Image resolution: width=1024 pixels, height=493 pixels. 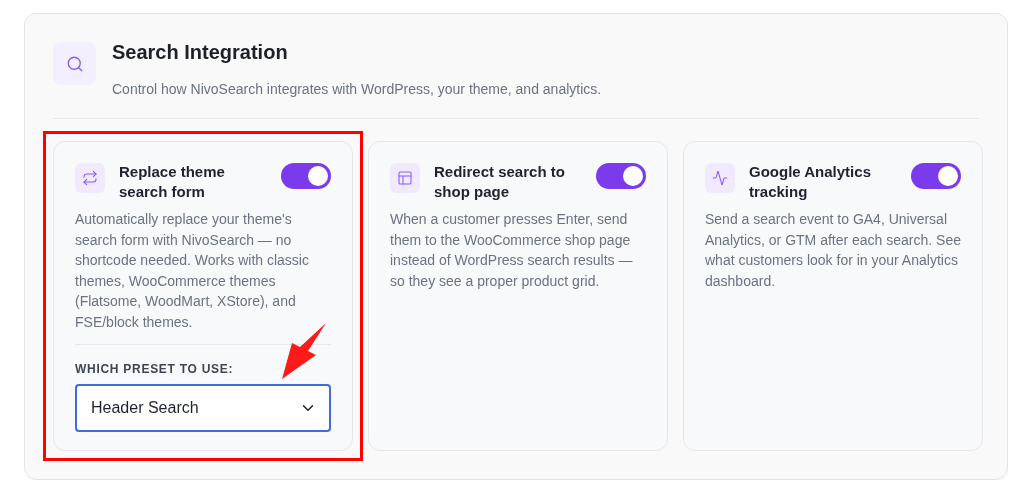 I want to click on card-title: Replace theme search form, so click(x=172, y=182).